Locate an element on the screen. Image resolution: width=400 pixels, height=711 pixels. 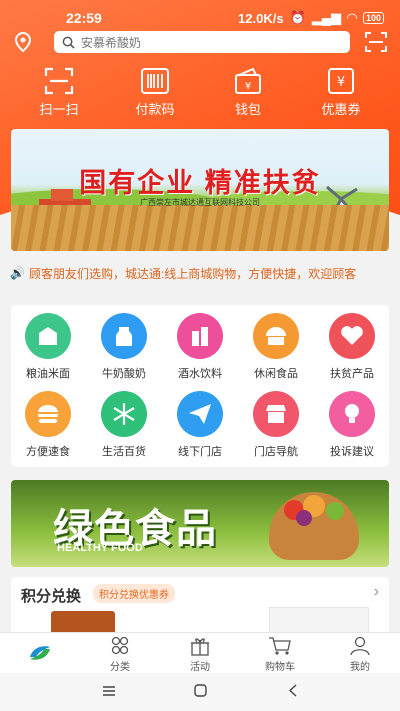
quick-actions: 扫一扫 付款码 ¥ 钱包 ¥ 优惠券 is located at coordinates (200, 93).